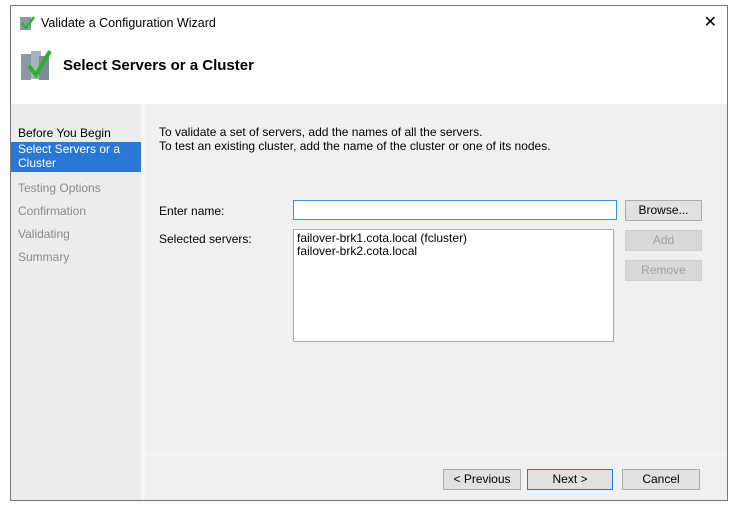 The width and height of the screenshot is (735, 505). I want to click on selected-servers-label: Selected servers:, so click(205, 239).